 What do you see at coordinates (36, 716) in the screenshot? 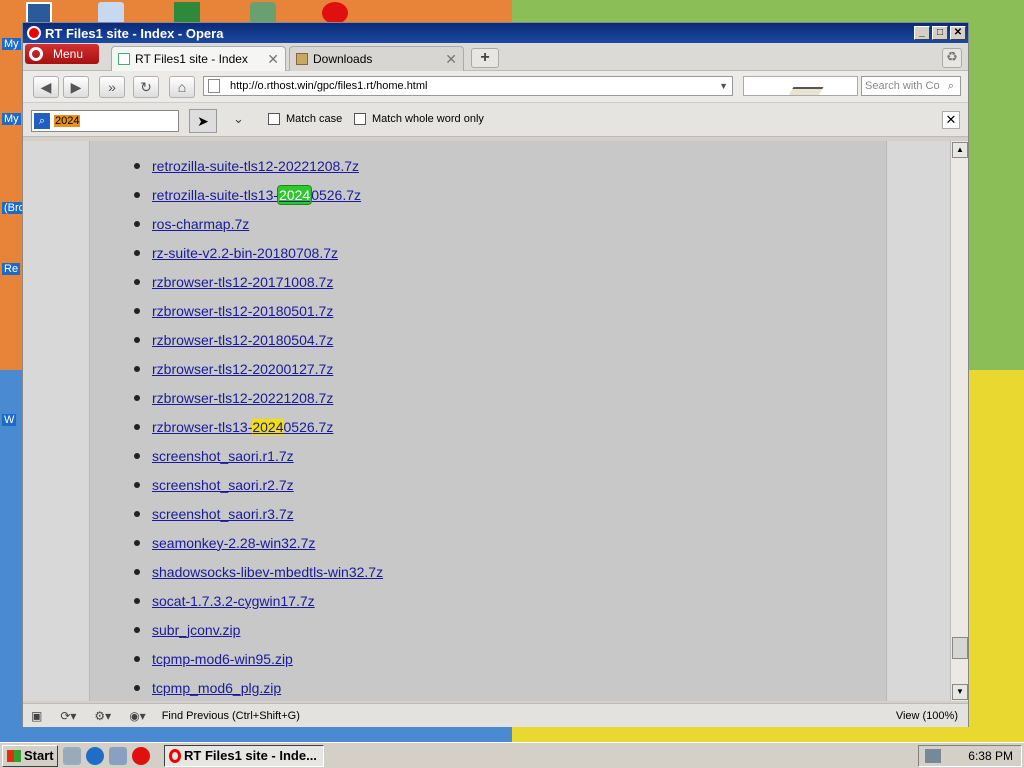
I see `panel-toggle-icon: ▣` at bounding box center [36, 716].